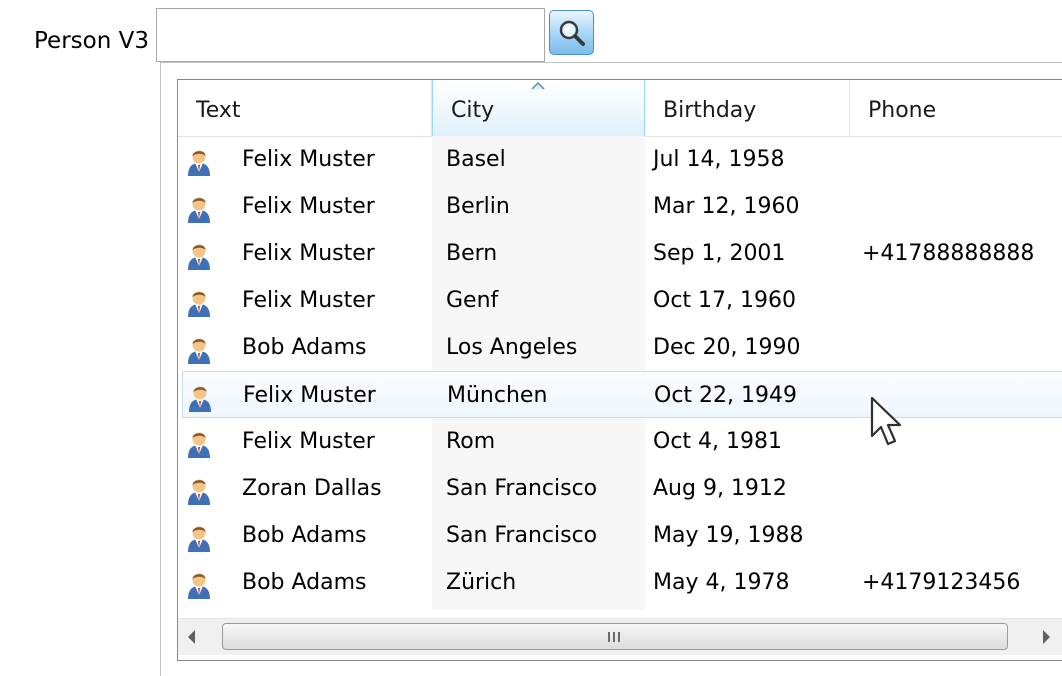 Image resolution: width=1062 pixels, height=676 pixels. I want to click on scrollbar-thumb, so click(615, 636).